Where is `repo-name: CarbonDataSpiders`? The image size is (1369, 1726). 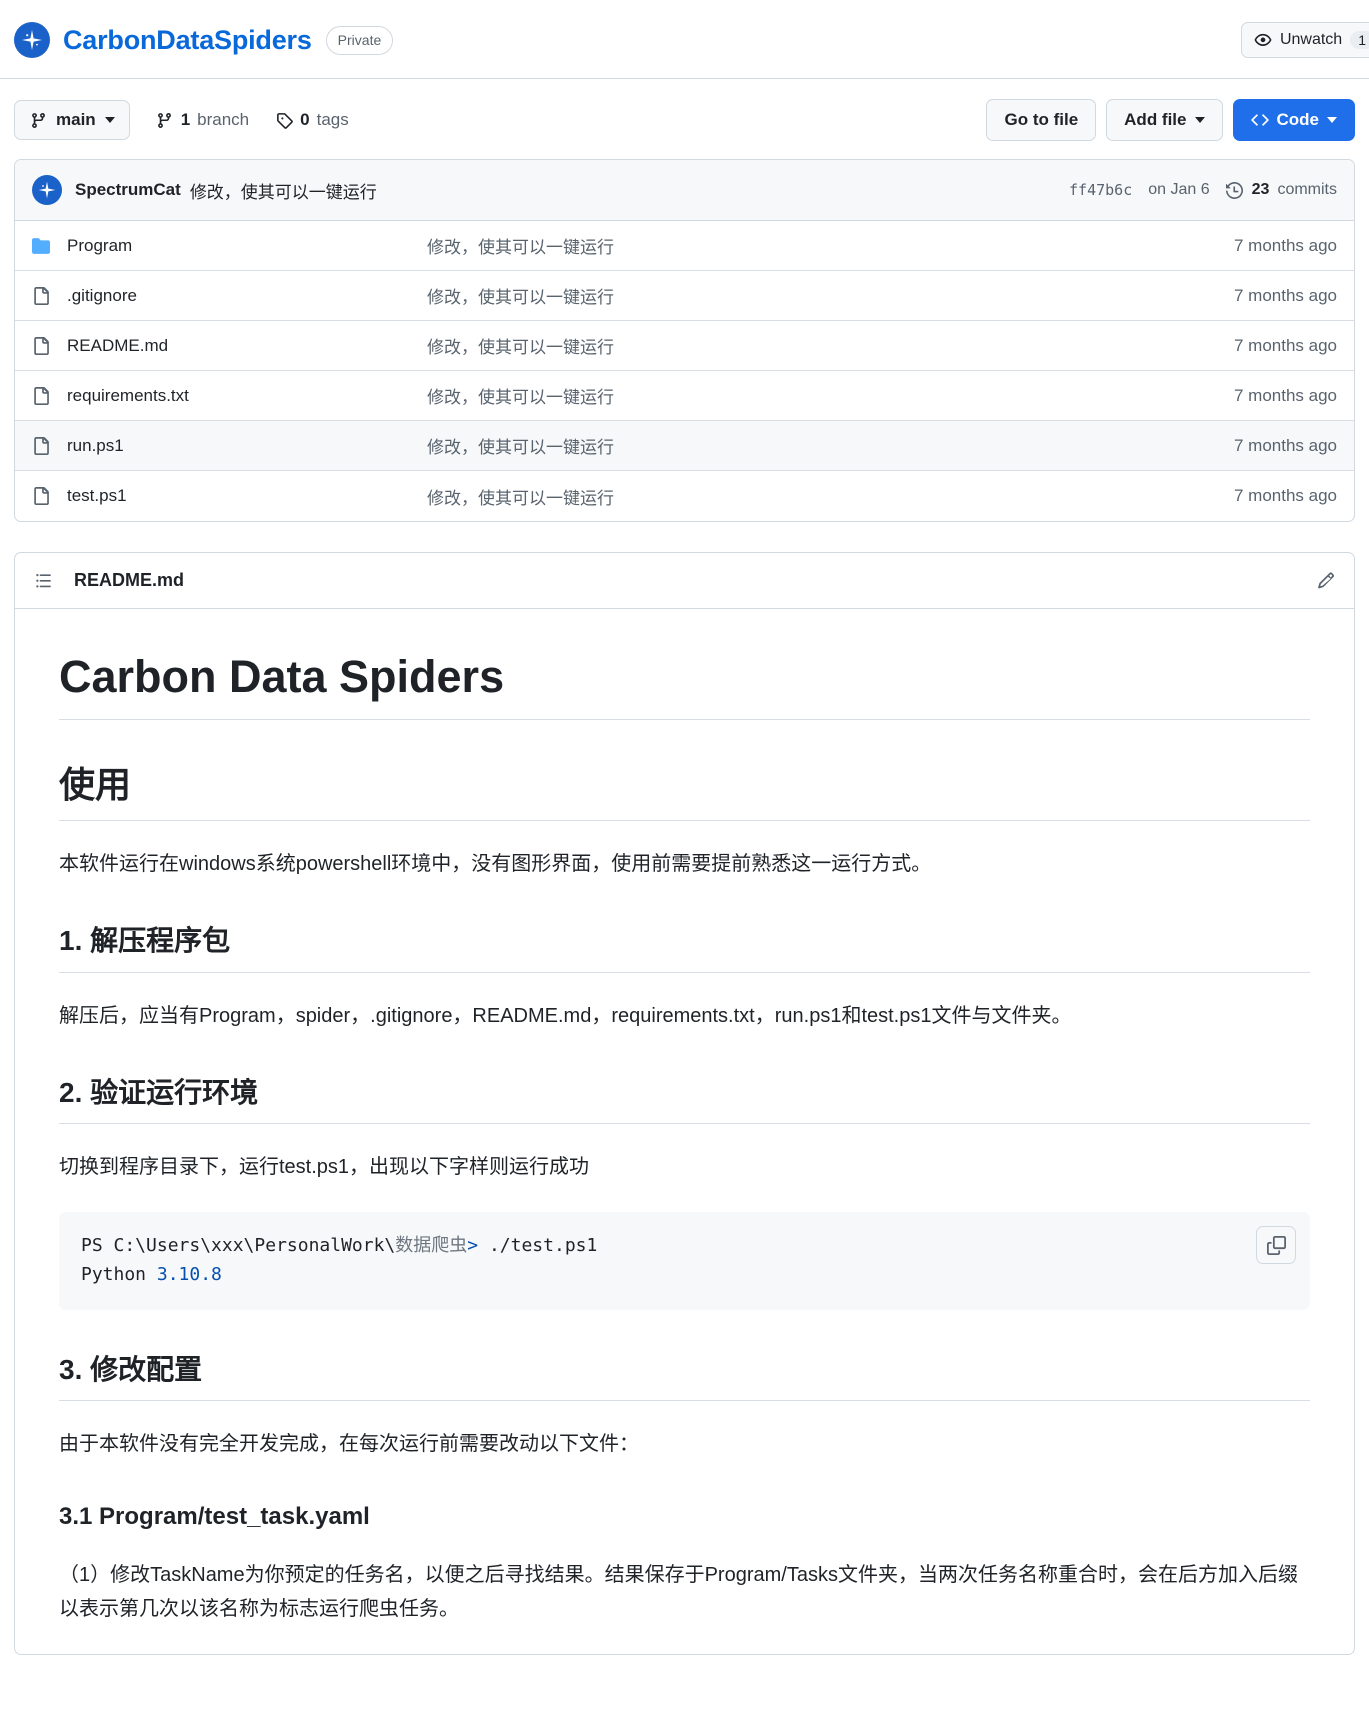 repo-name: CarbonDataSpiders is located at coordinates (187, 40).